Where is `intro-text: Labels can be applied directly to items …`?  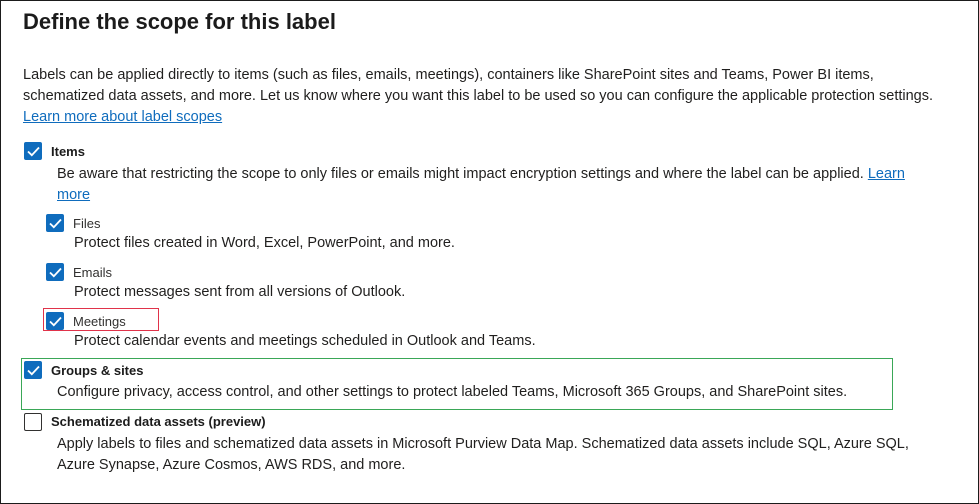
intro-text: Labels can be applied directly to items … is located at coordinates (483, 96).